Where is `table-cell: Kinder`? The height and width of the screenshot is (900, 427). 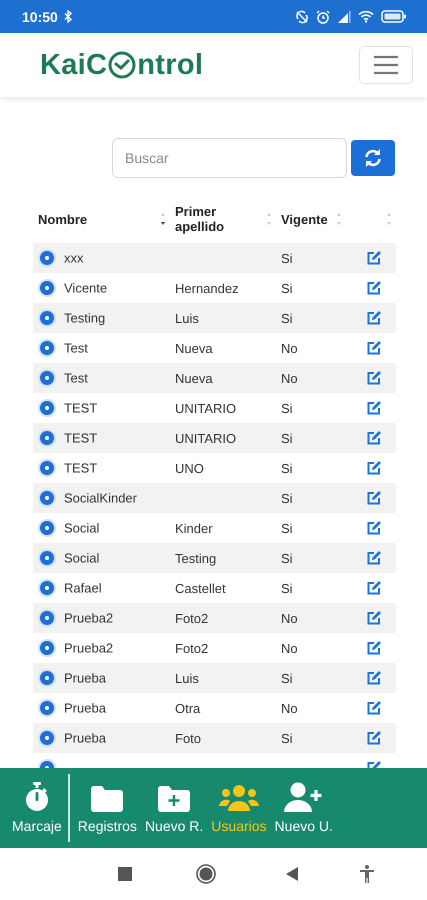
table-cell: Kinder is located at coordinates (194, 528).